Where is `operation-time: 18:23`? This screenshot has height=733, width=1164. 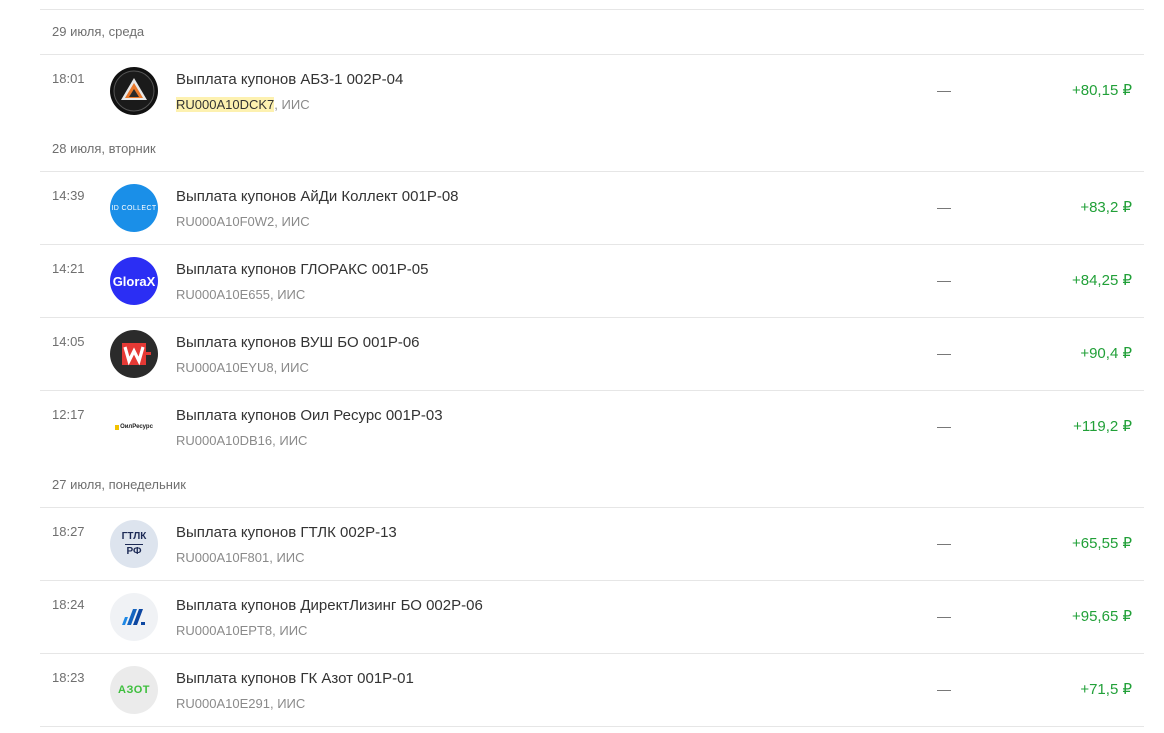
operation-time: 18:23 is located at coordinates (68, 677).